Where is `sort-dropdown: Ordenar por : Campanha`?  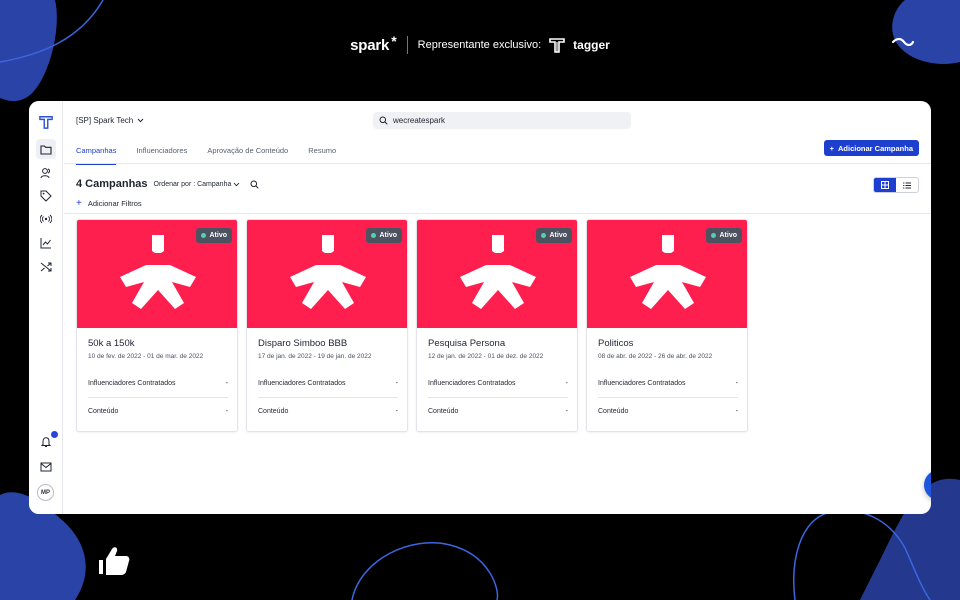
sort-dropdown: Ordenar por : Campanha is located at coordinates (197, 184).